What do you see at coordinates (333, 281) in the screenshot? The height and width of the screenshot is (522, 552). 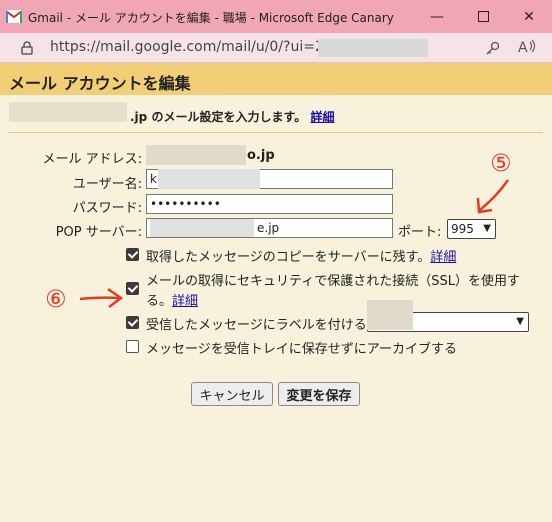 I see `ssl-label: メールの取得にセキュリティで保護された接続（SSL）を使用す` at bounding box center [333, 281].